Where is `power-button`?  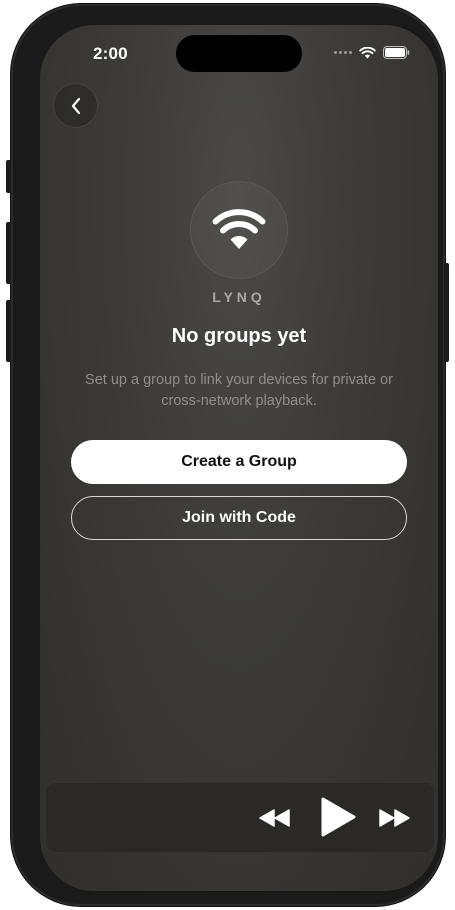
power-button is located at coordinates (446, 312).